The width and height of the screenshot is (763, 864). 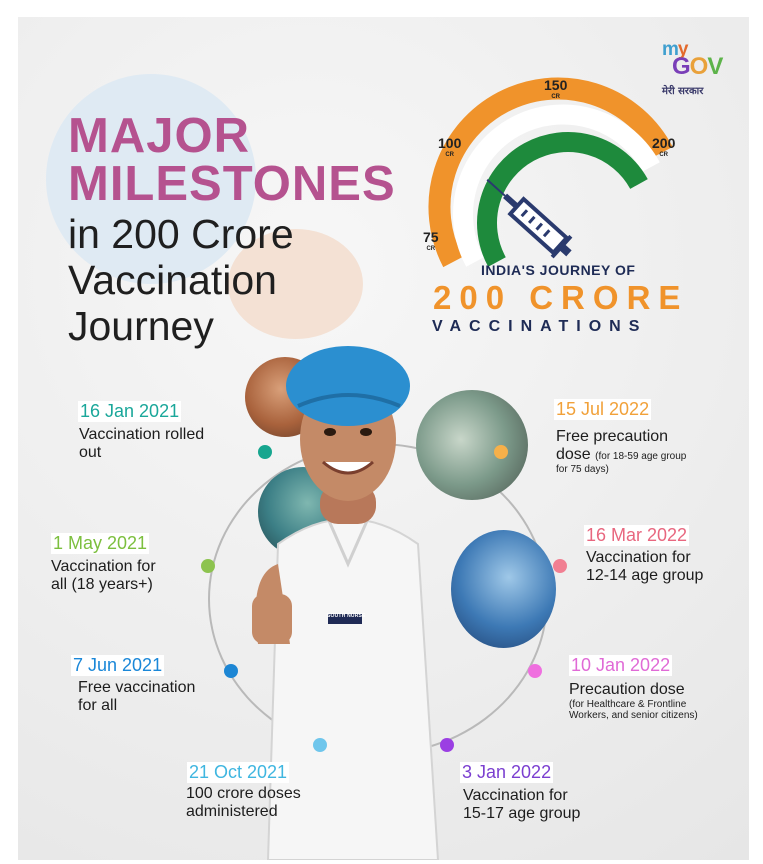 What do you see at coordinates (621, 665) in the screenshot?
I see `milestone-date-jan-2022-b: 10 Jan 2022` at bounding box center [621, 665].